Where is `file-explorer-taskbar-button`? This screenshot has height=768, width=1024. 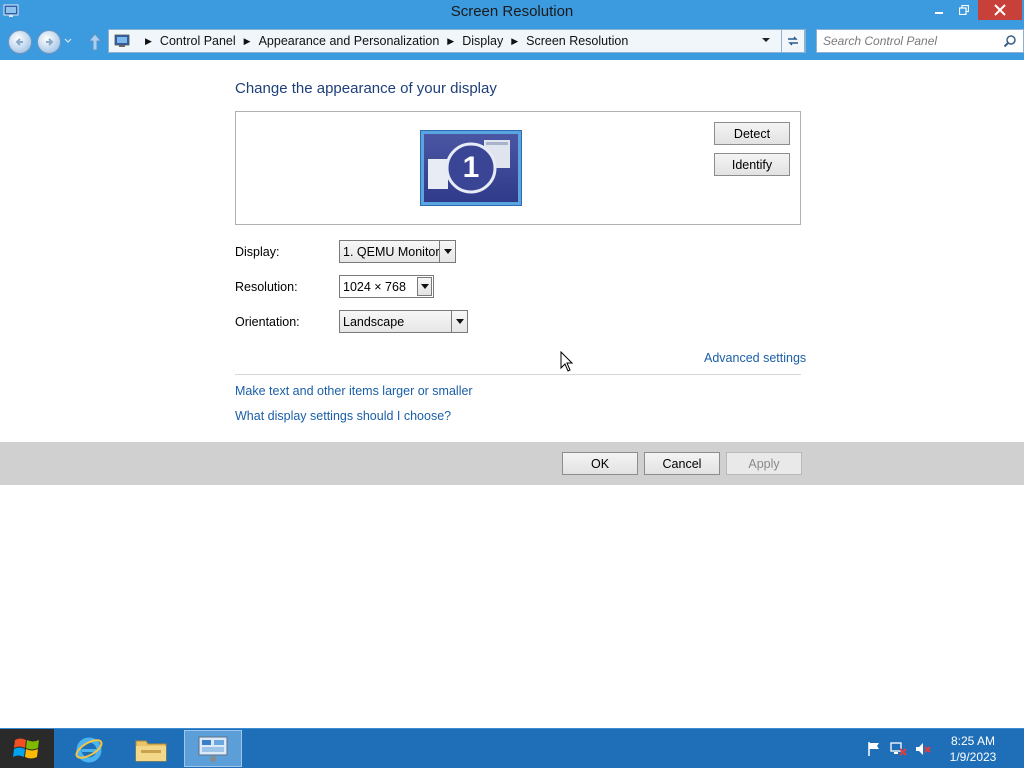
file-explorer-taskbar-button is located at coordinates (151, 748).